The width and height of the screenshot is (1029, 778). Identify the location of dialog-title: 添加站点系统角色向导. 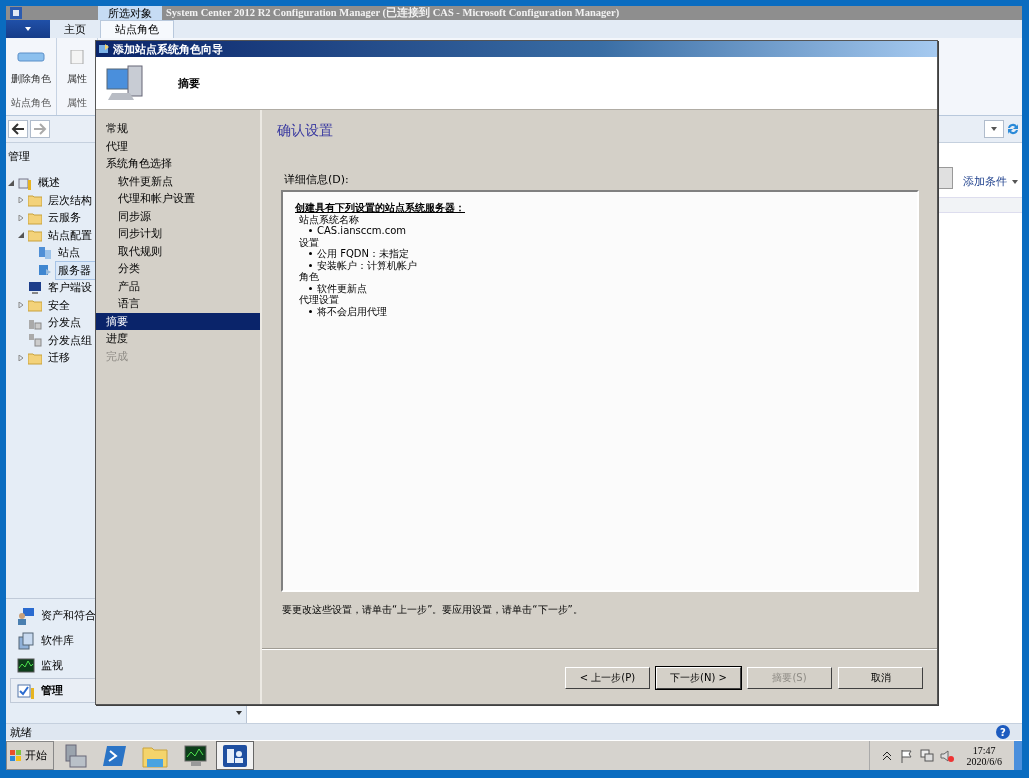
(168, 49).